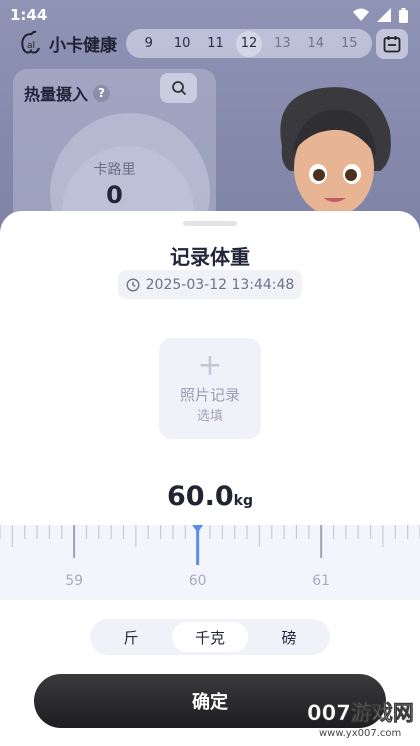  I want to click on svg-text: www.yx007.com, so click(360, 733).